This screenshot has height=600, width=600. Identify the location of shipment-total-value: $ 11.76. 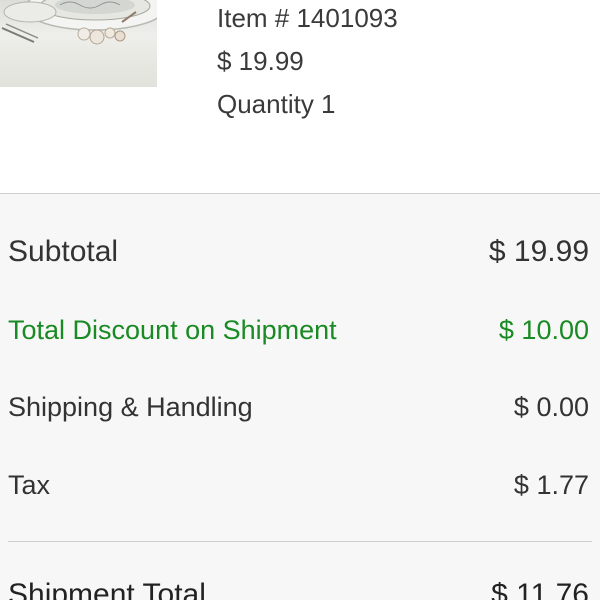
(540, 589).